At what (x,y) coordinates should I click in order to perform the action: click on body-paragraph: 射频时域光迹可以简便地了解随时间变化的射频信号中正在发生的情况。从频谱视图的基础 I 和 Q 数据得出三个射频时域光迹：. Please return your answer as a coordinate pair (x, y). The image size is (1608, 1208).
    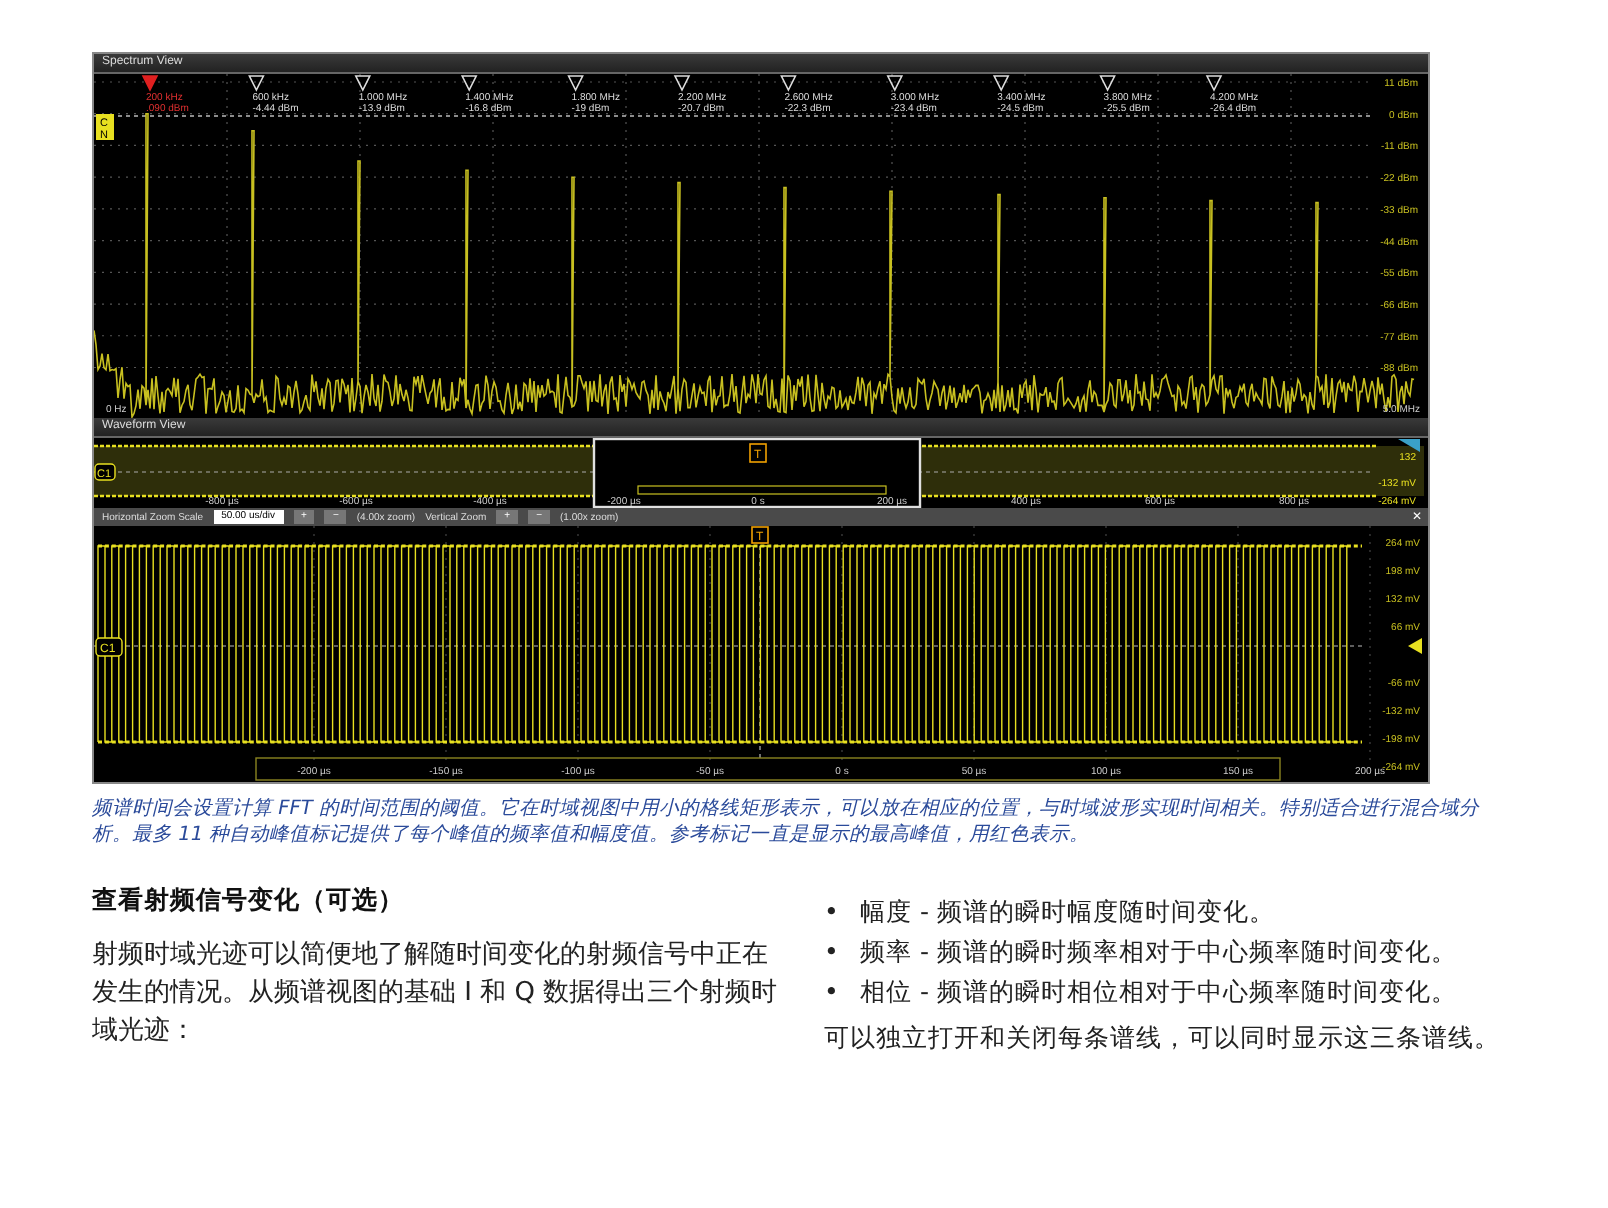
    Looking at the image, I should click on (436, 994).